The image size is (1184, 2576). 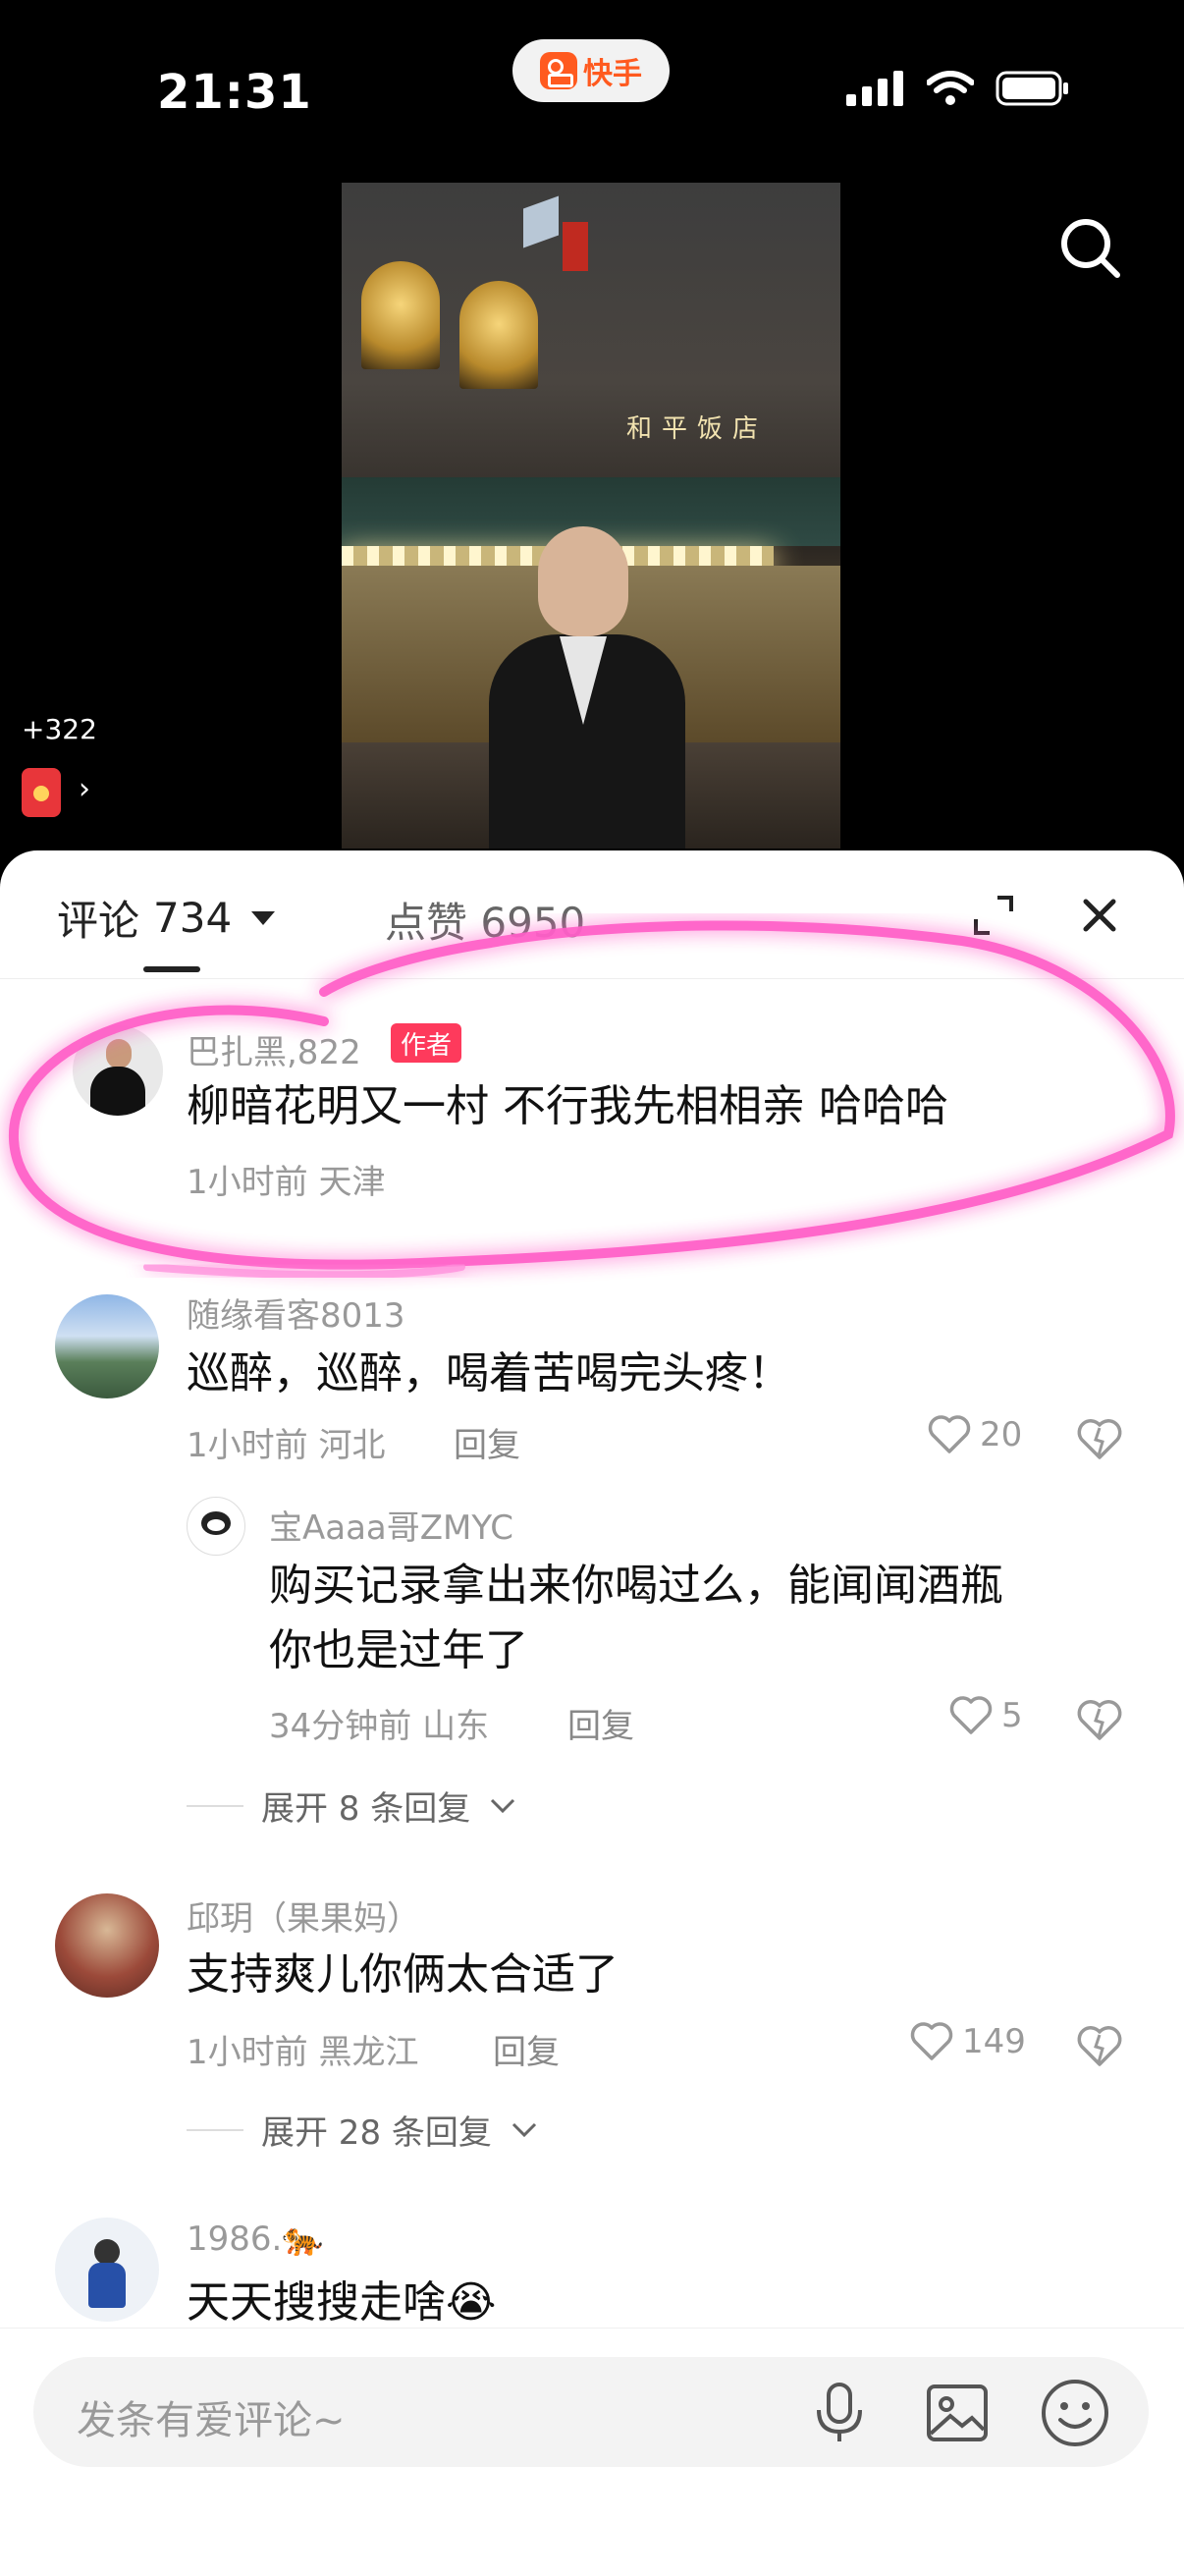 What do you see at coordinates (1012, 1716) in the screenshot?
I see `like-count: 5` at bounding box center [1012, 1716].